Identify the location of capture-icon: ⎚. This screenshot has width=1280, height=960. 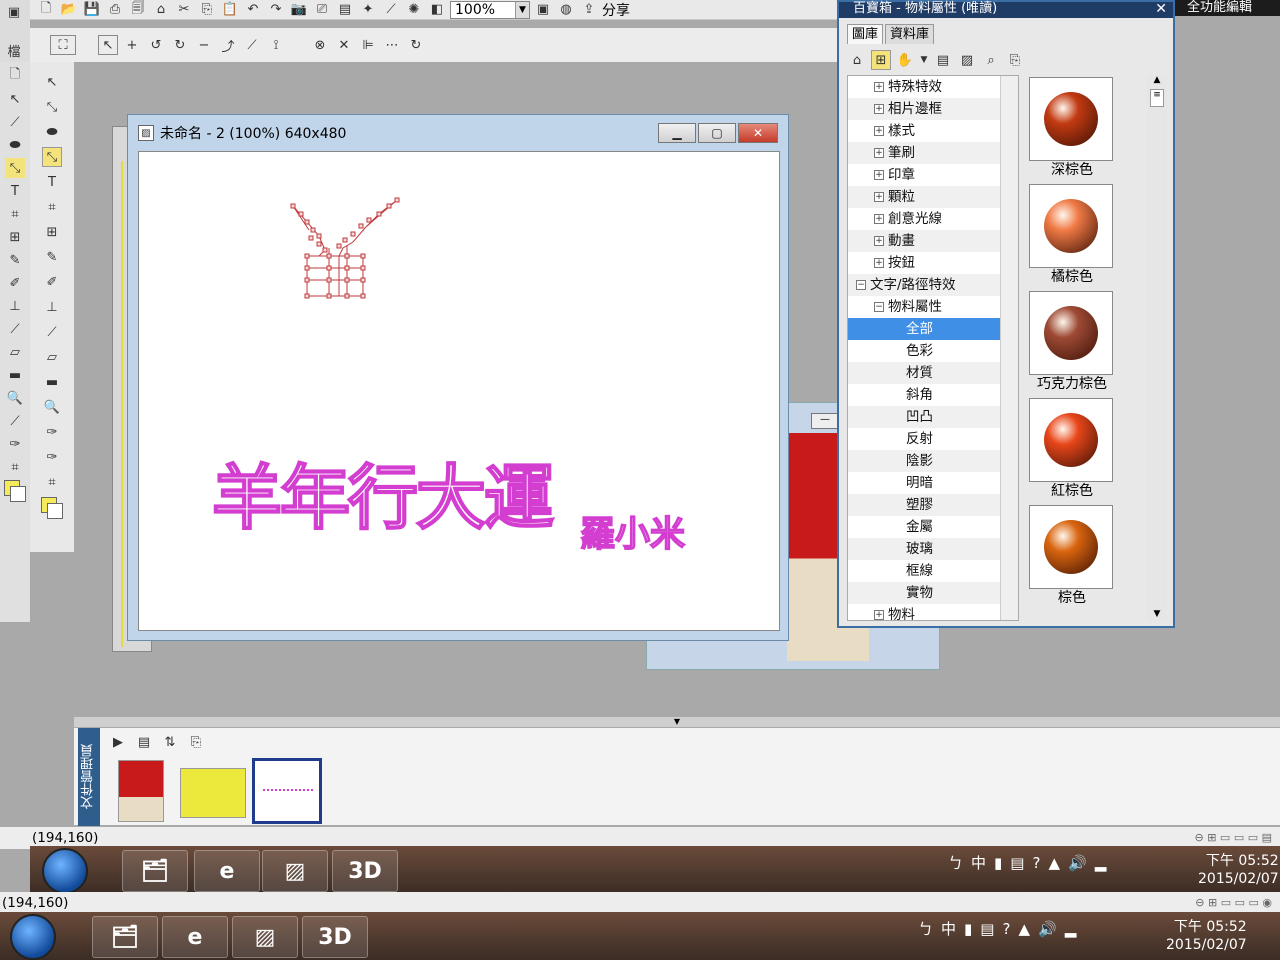
(322, 10).